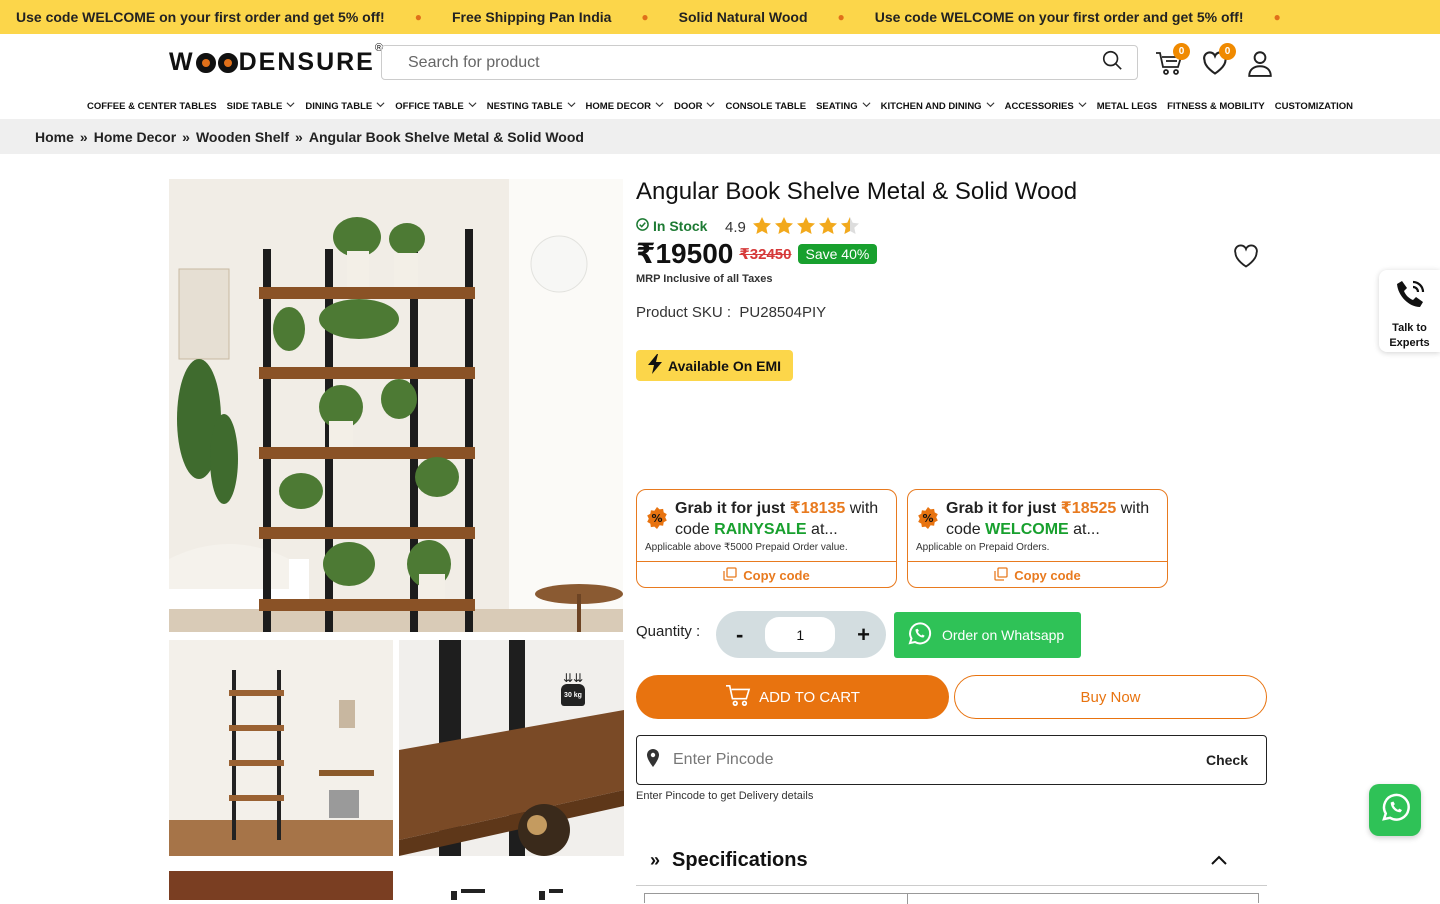  Describe the element at coordinates (276, 59) in the screenshot. I see `site-logo: W DENSURE®` at that location.